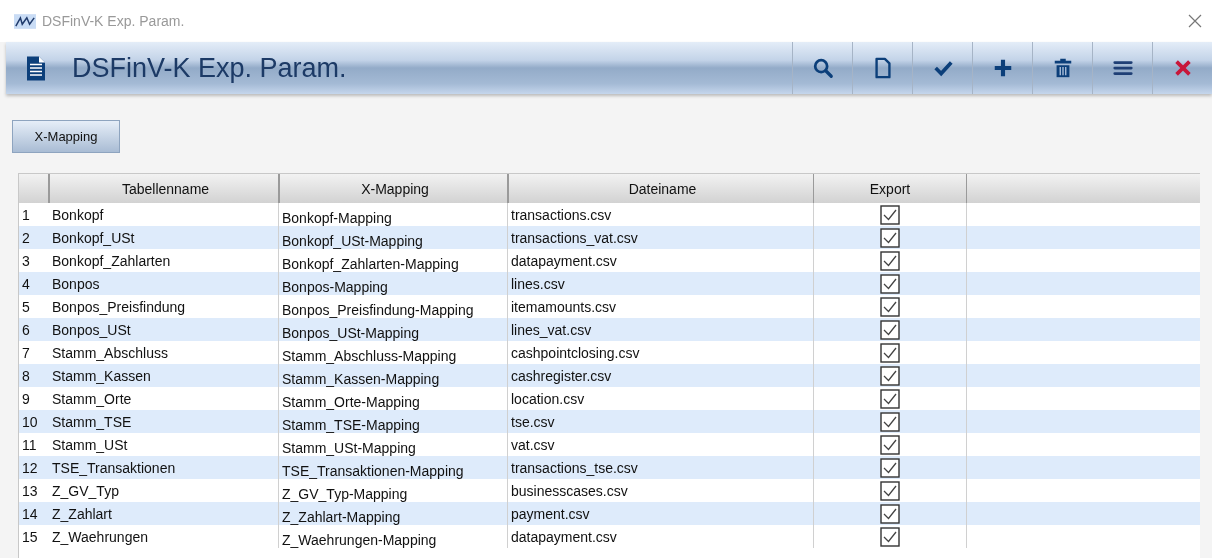  What do you see at coordinates (30, 468) in the screenshot?
I see `row-number: 12` at bounding box center [30, 468].